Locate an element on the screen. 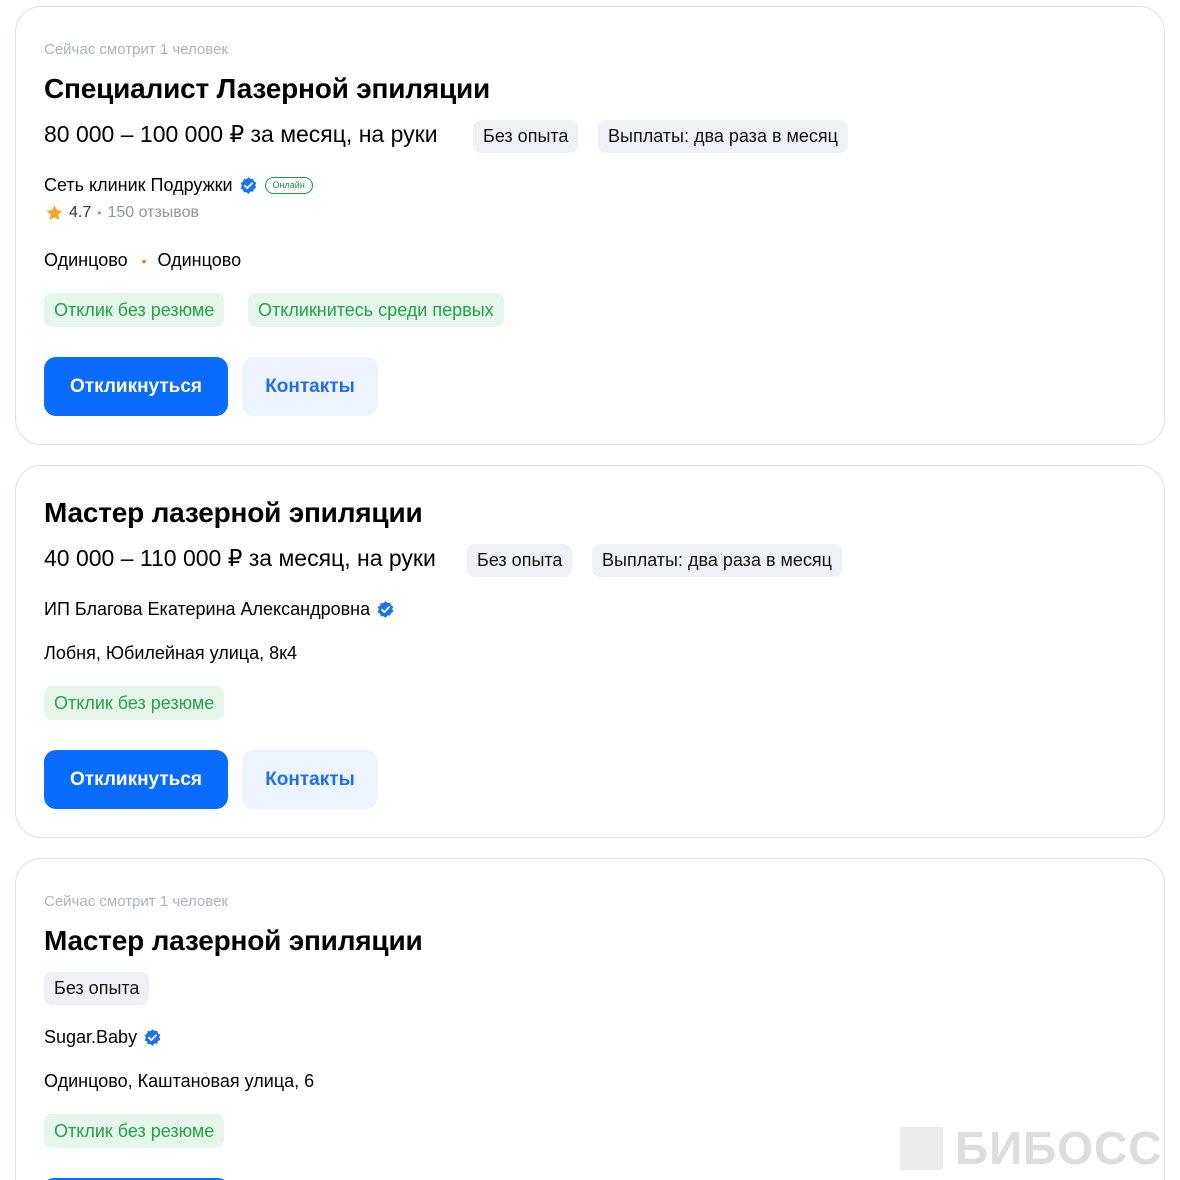 The image size is (1180, 1180). watermark: БИБОСС is located at coordinates (1031, 1148).